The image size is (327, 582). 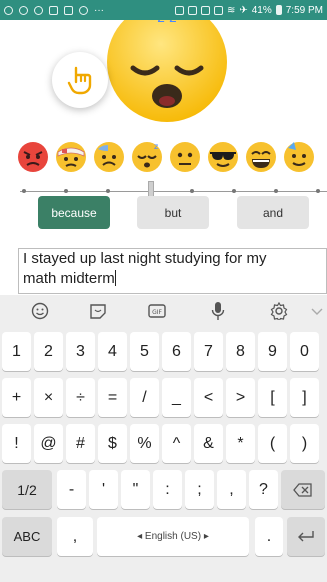 What do you see at coordinates (299, 157) in the screenshot?
I see `partying-face-icon` at bounding box center [299, 157].